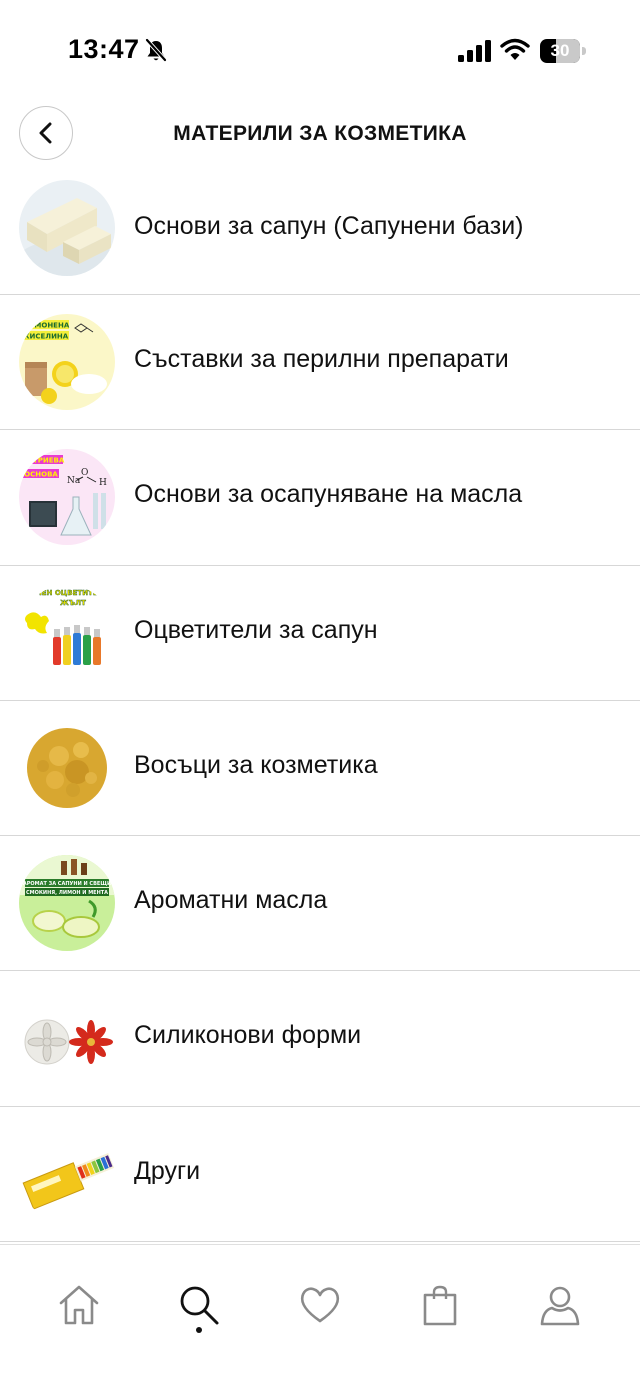  I want to click on category-label: Основи за сапун (Сапунени бази), so click(329, 226).